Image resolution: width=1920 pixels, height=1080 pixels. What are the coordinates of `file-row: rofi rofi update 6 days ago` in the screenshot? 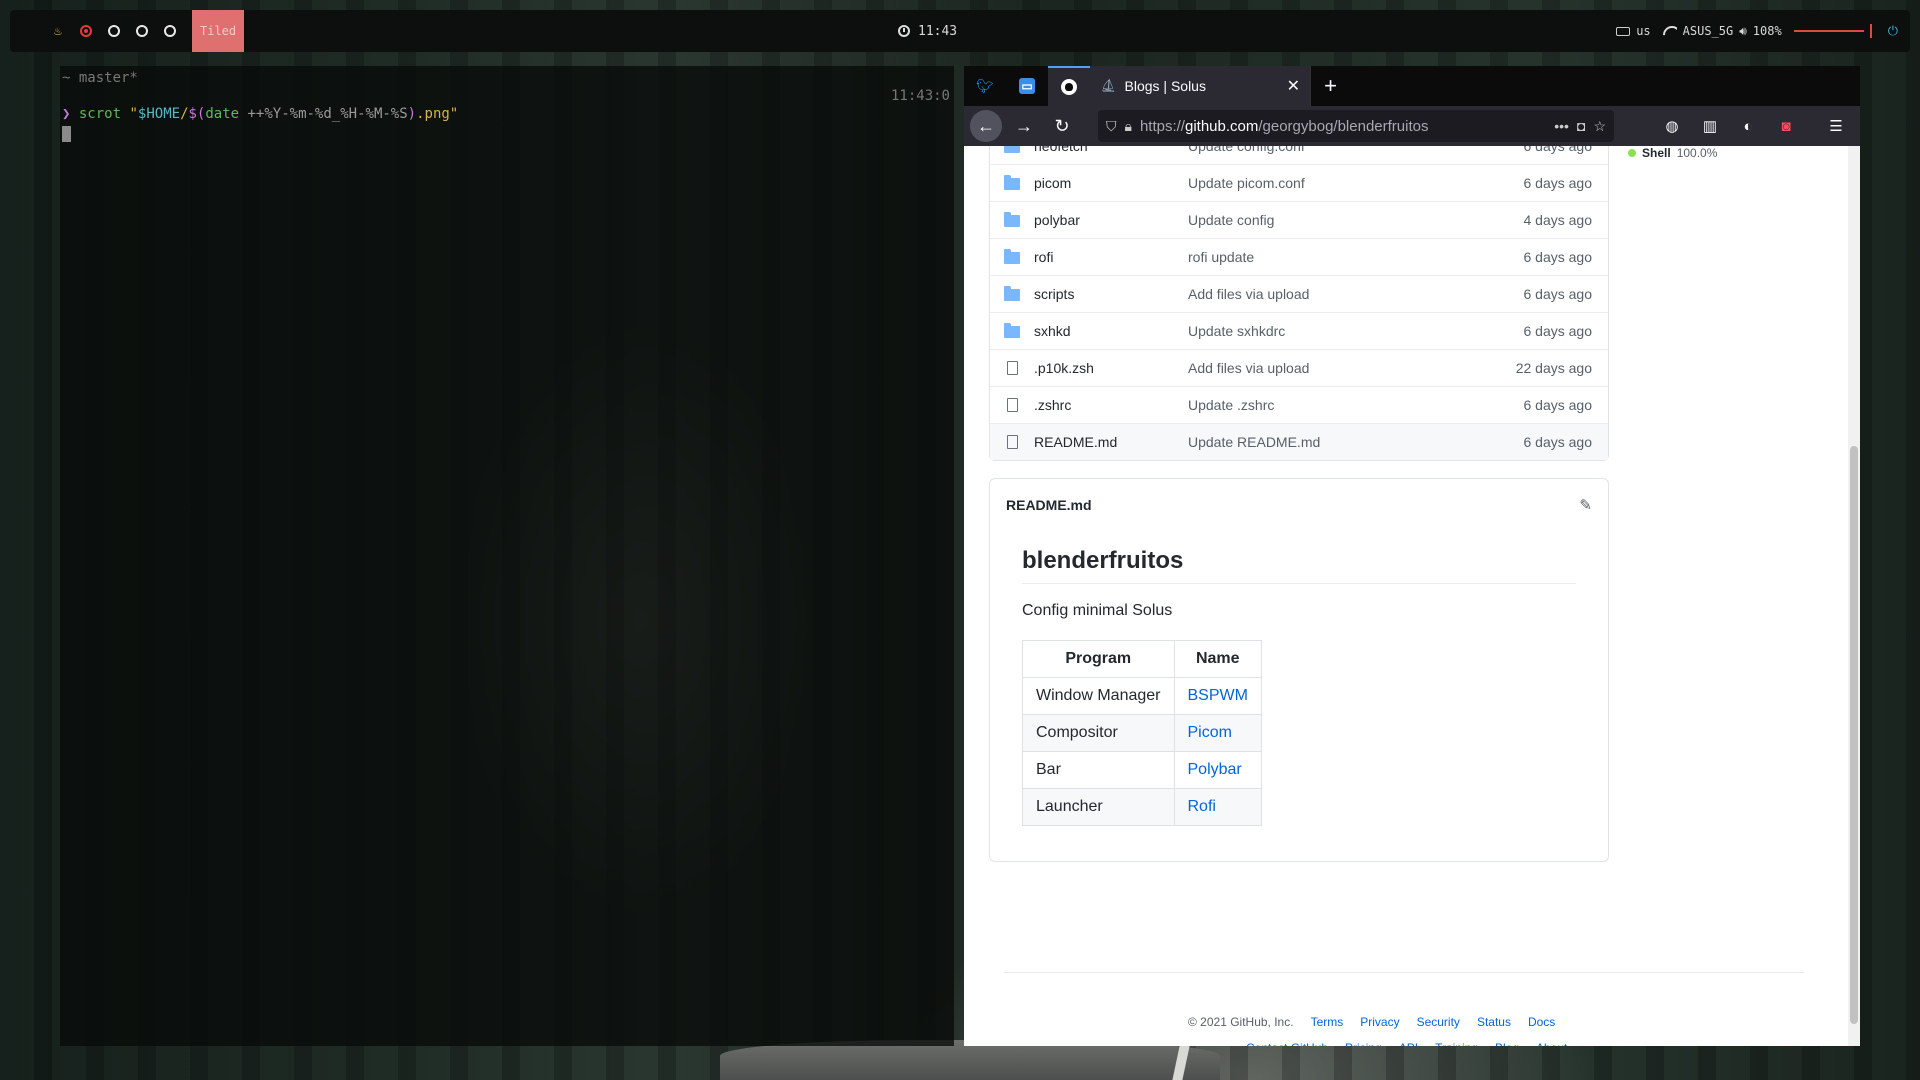 It's located at (1299, 256).